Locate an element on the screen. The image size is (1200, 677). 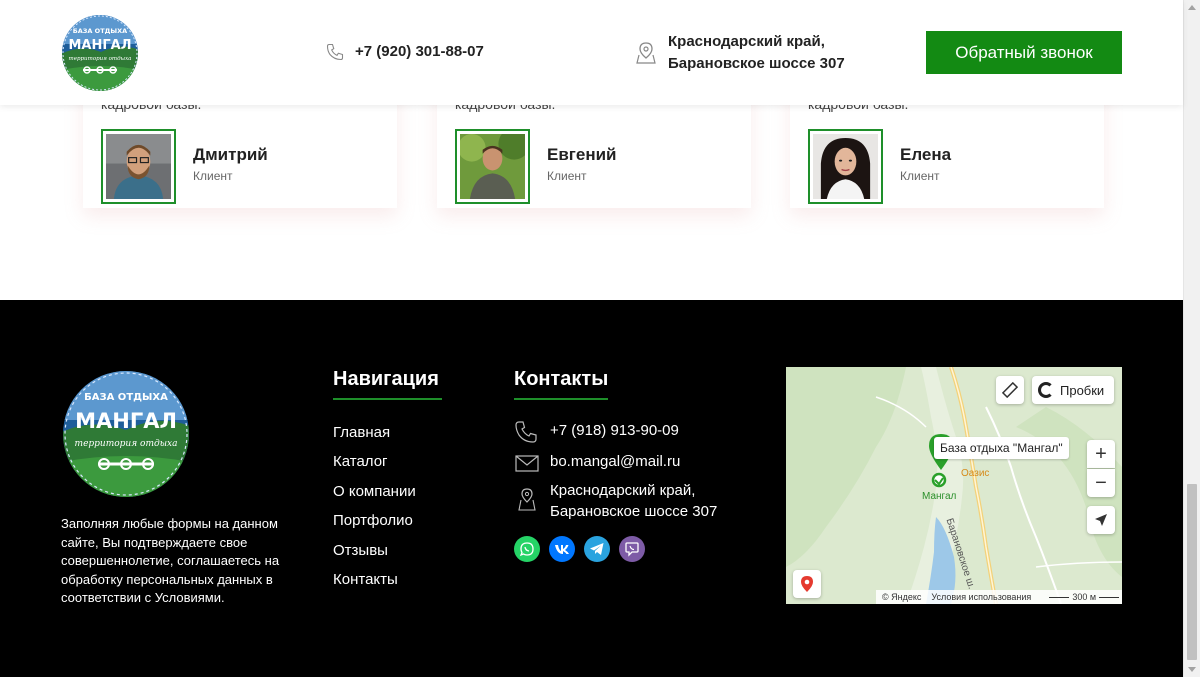
header-phone: +7 (920) 301-88-07 is located at coordinates (419, 51).